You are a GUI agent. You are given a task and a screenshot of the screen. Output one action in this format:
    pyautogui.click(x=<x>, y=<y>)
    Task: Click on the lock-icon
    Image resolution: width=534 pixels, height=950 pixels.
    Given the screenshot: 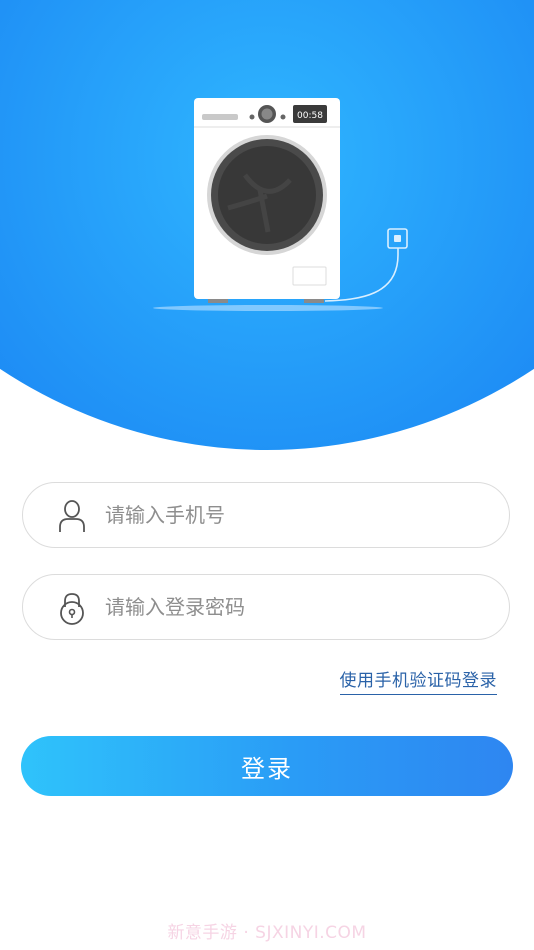 What is the action you would take?
    pyautogui.click(x=72, y=609)
    